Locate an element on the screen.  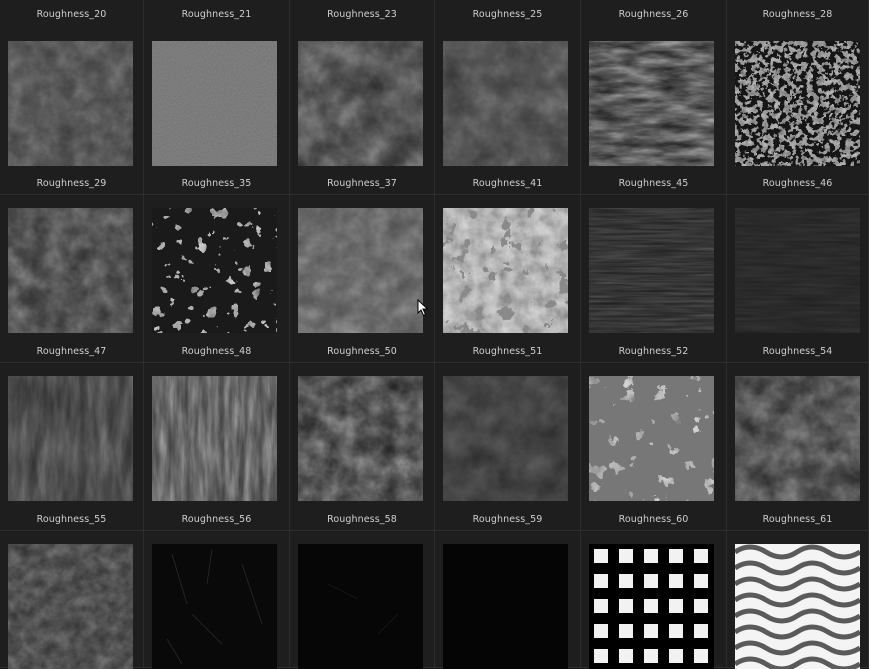
texture-label: Roughness_28 is located at coordinates (797, 14).